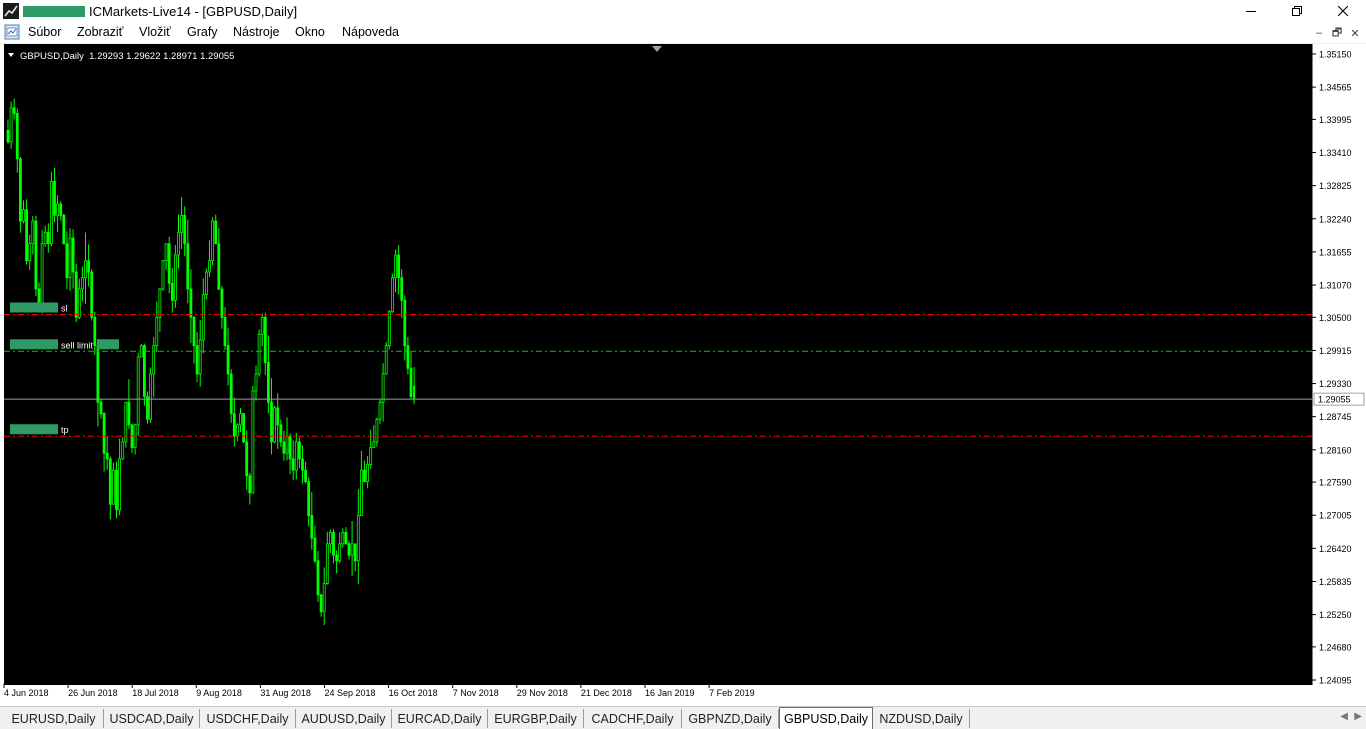 The image size is (1366, 729). What do you see at coordinates (1335, 483) in the screenshot?
I see `price-axis-label: 1.27590` at bounding box center [1335, 483].